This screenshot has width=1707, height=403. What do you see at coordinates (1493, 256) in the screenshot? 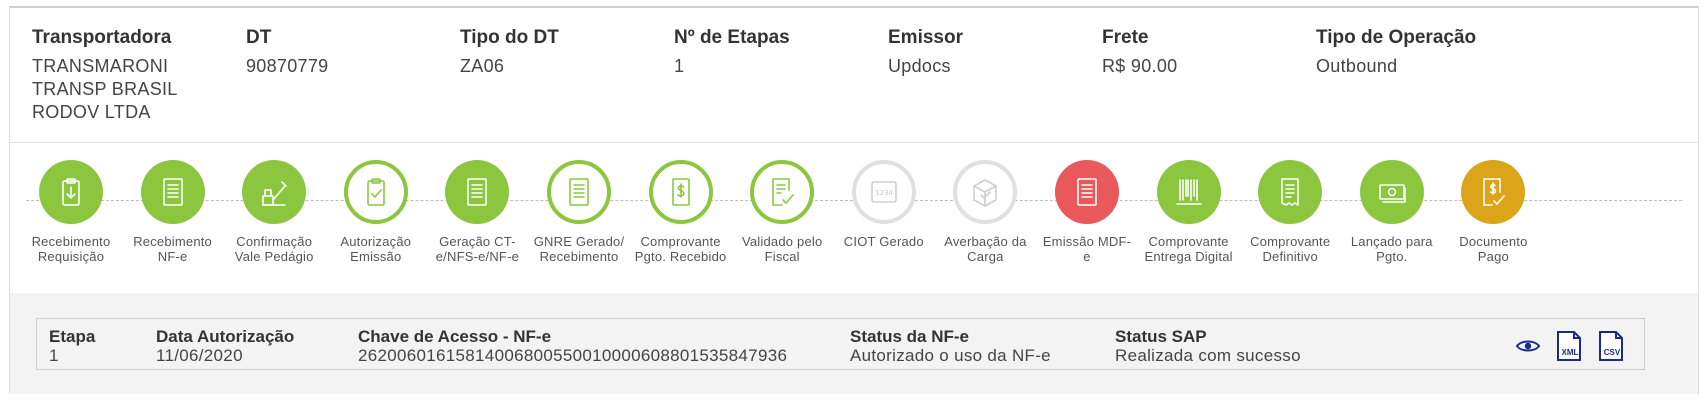
I see `step-label-line: Pago` at bounding box center [1493, 256].